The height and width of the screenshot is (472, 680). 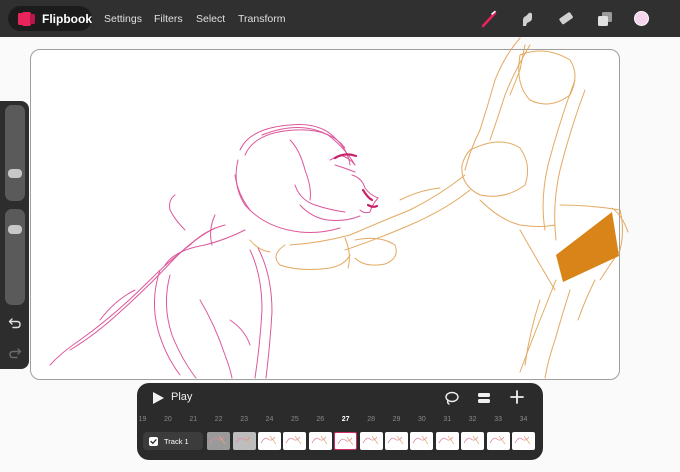 What do you see at coordinates (15, 353) in the screenshot?
I see `redo-icon` at bounding box center [15, 353].